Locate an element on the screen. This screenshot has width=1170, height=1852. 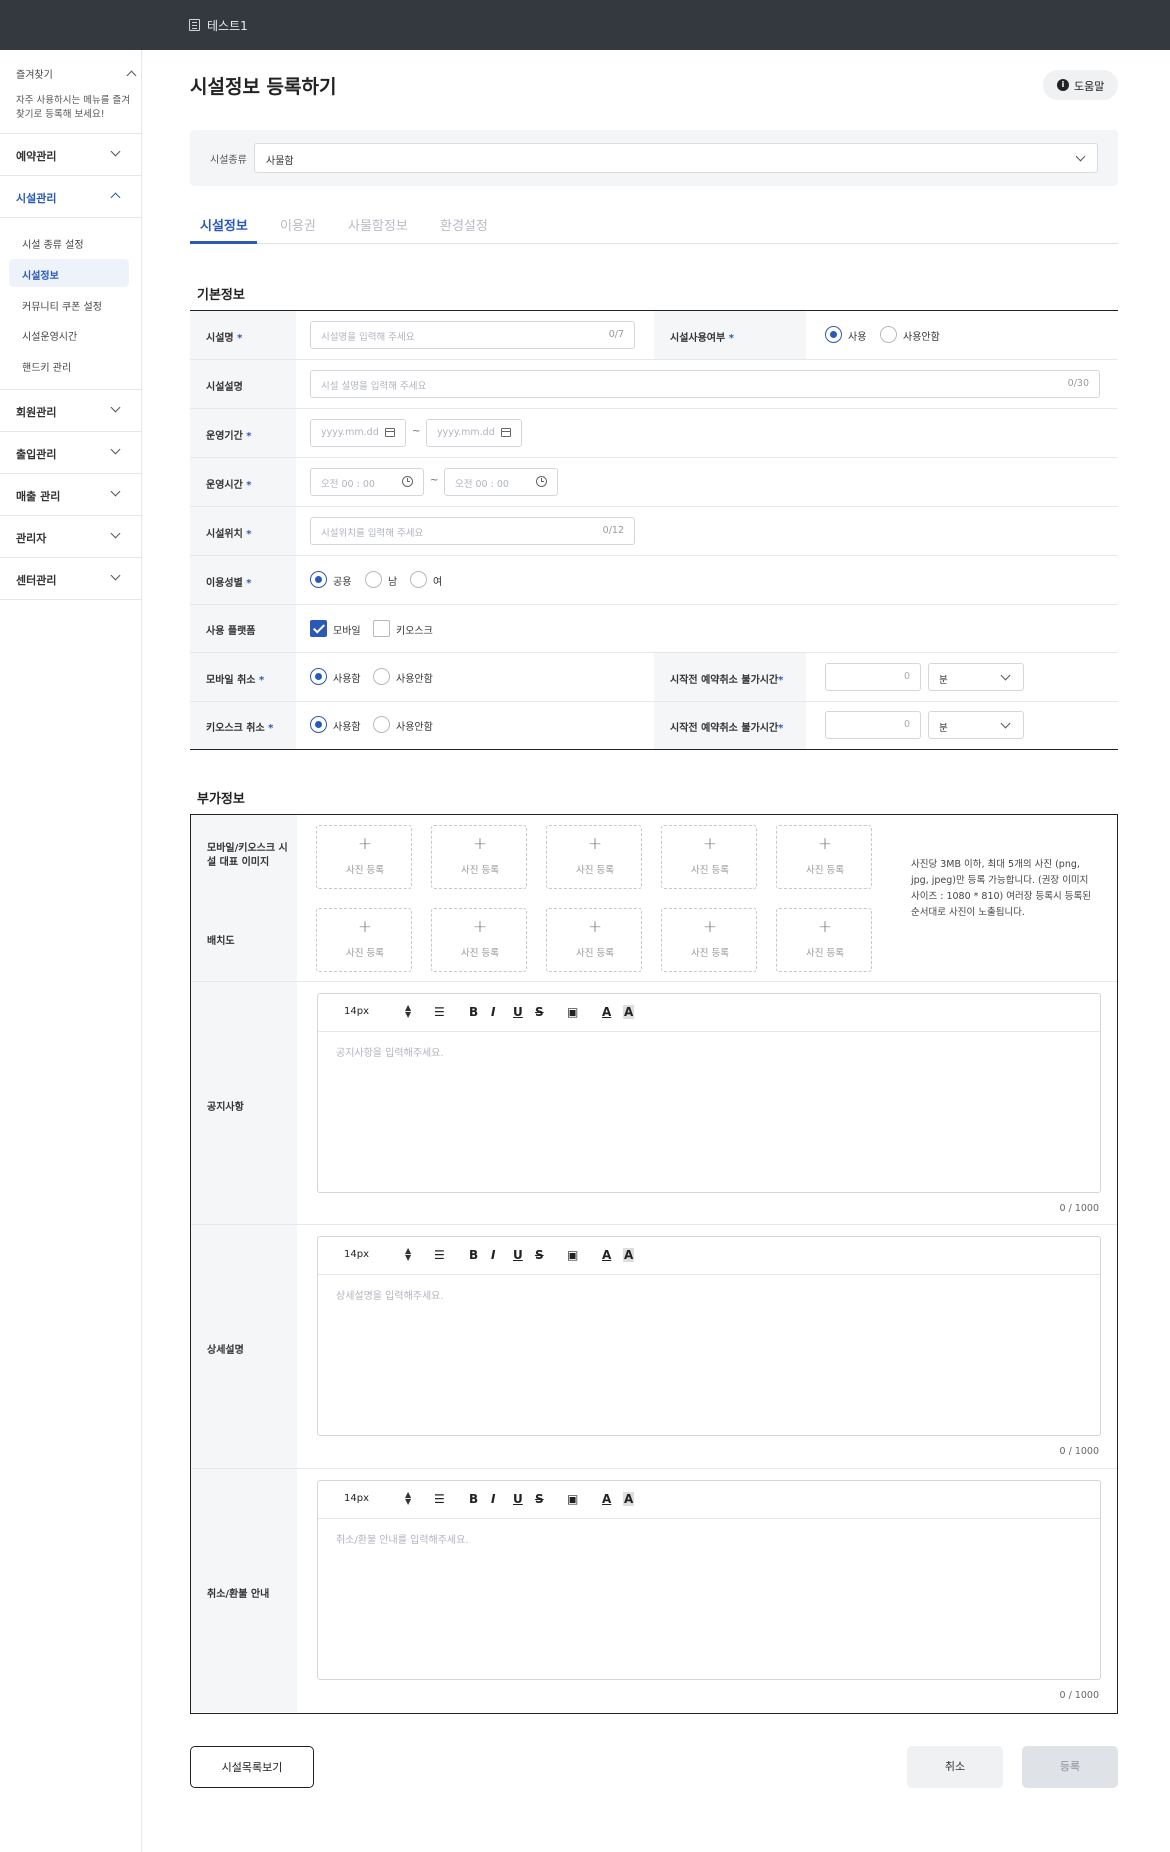
layout-photo-upload-1: + 사진 등록 is located at coordinates (364, 940).